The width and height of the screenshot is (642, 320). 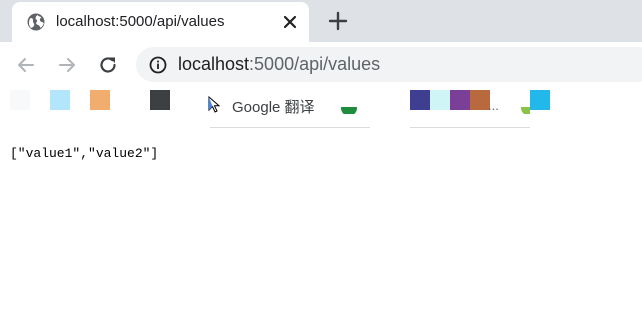 I want to click on url-path: :5000/api/values, so click(x=315, y=64).